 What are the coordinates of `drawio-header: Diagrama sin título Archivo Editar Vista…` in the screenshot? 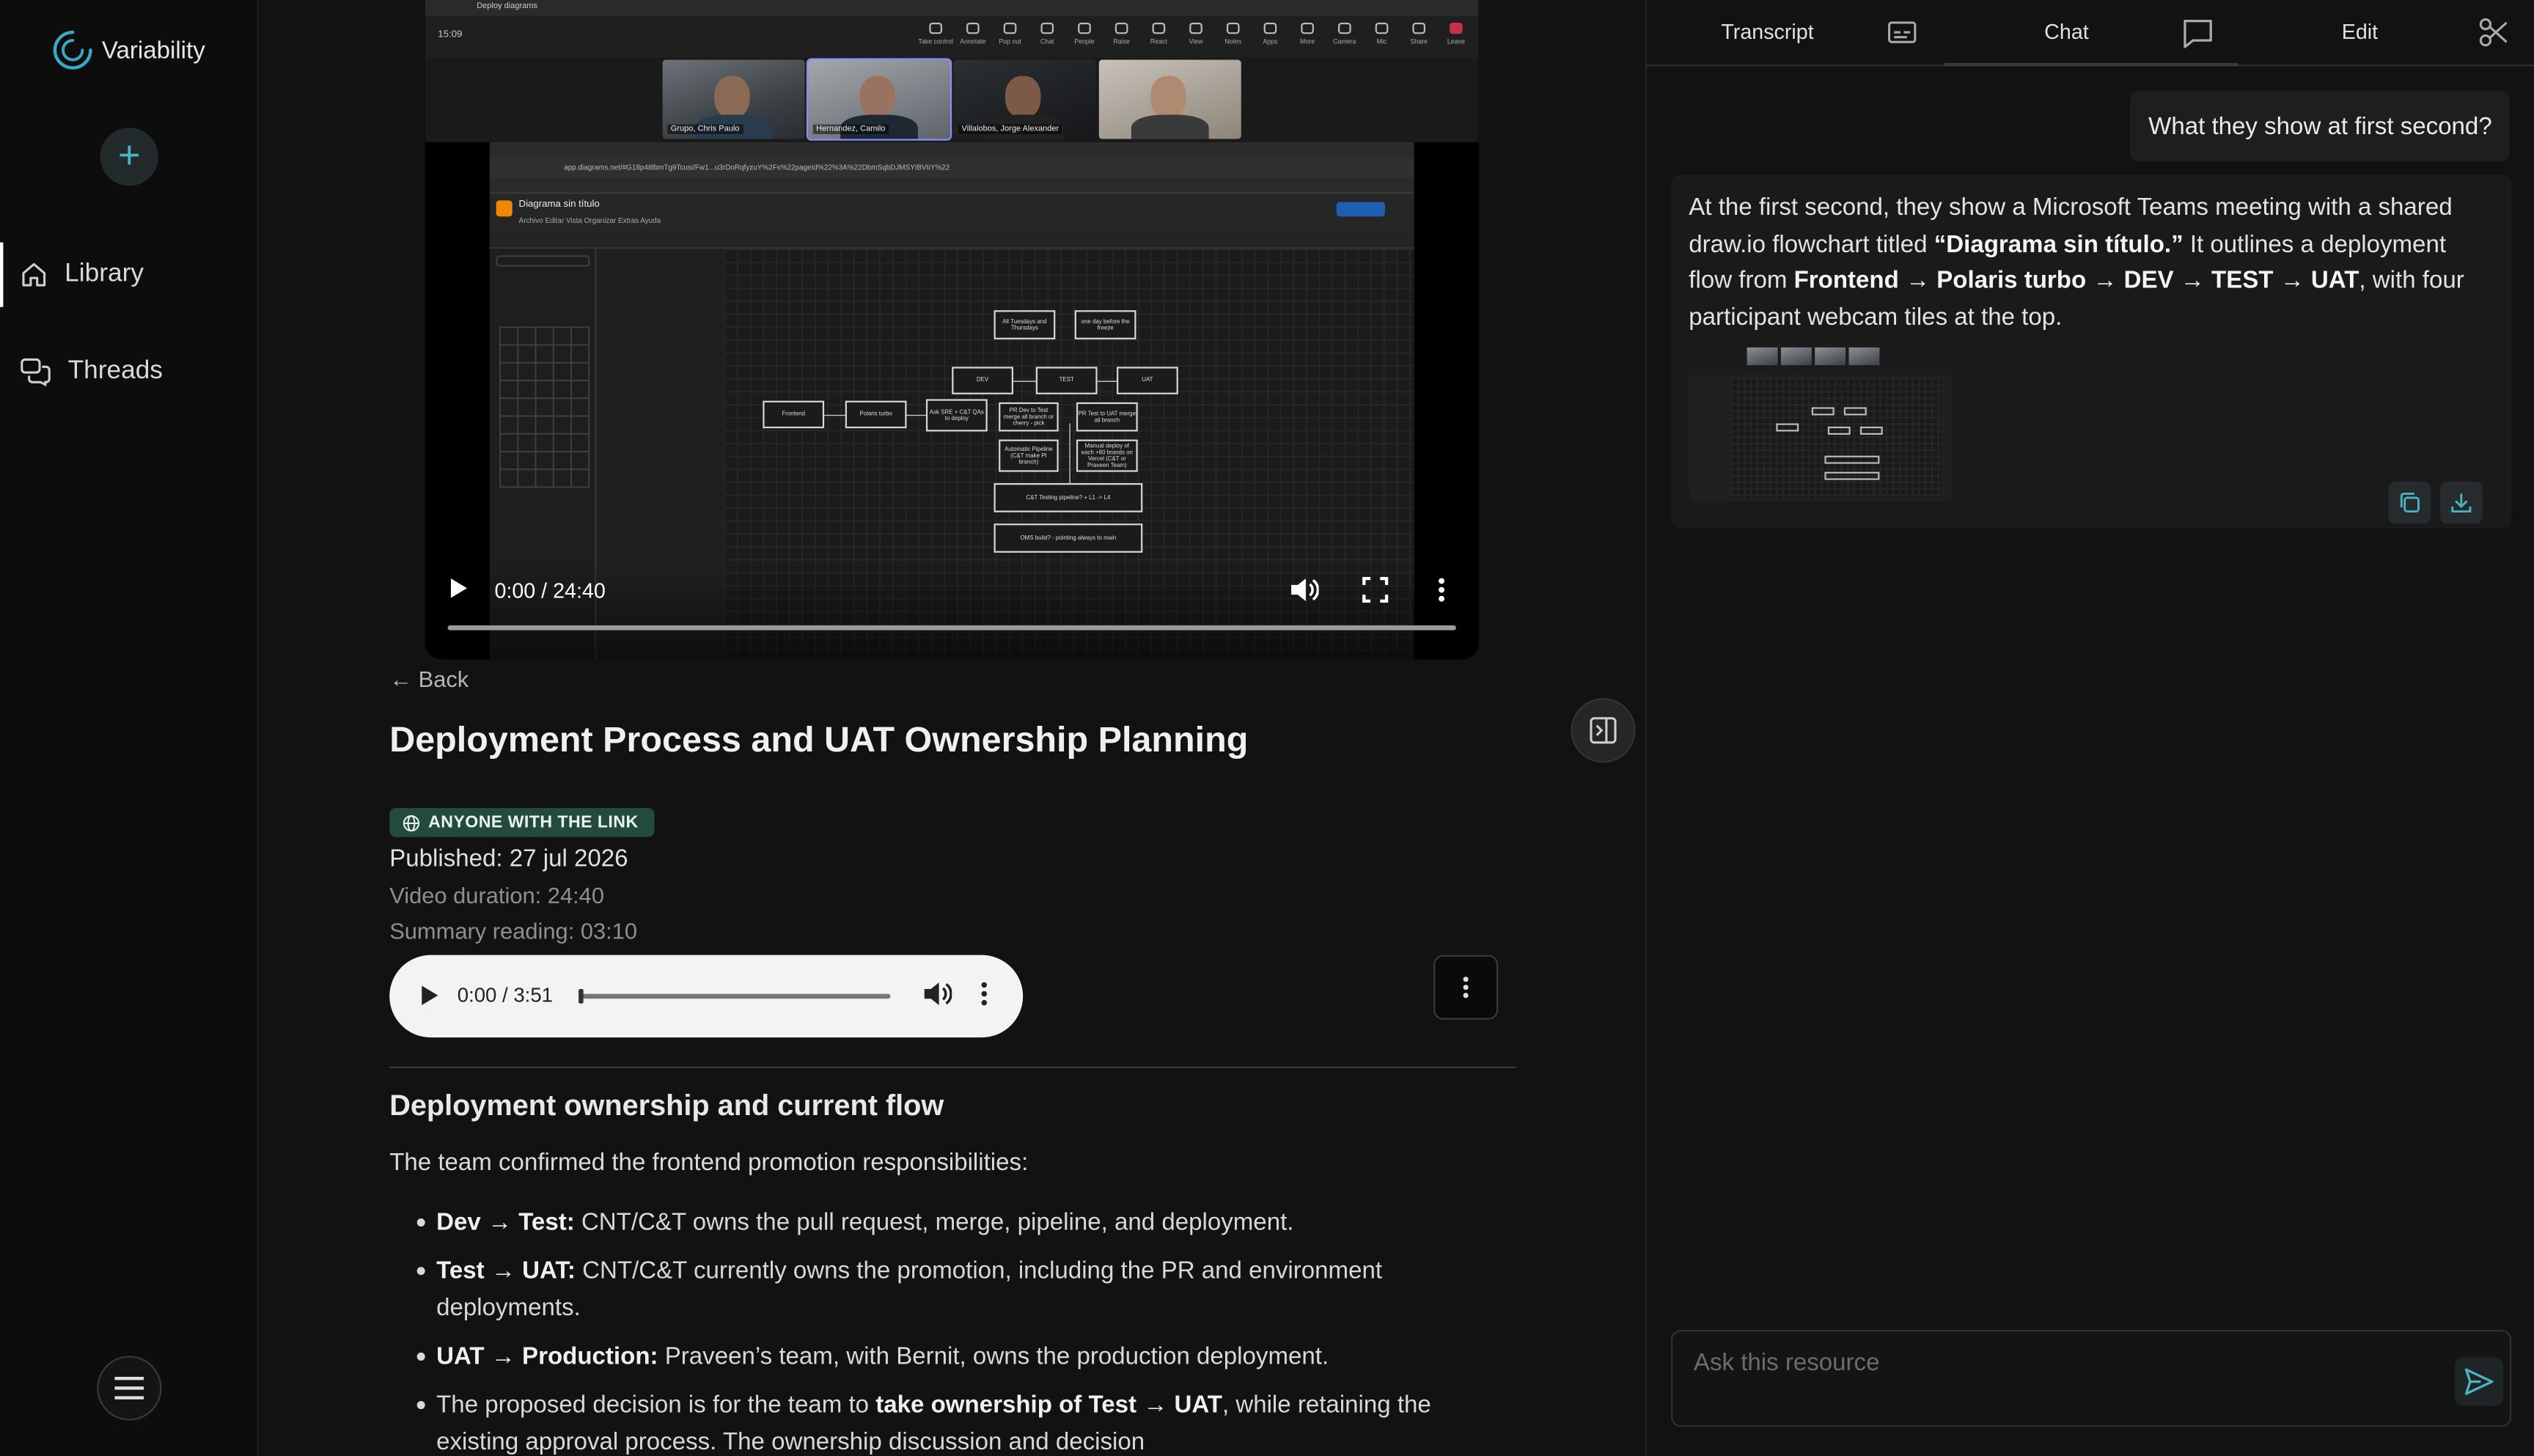 It's located at (951, 214).